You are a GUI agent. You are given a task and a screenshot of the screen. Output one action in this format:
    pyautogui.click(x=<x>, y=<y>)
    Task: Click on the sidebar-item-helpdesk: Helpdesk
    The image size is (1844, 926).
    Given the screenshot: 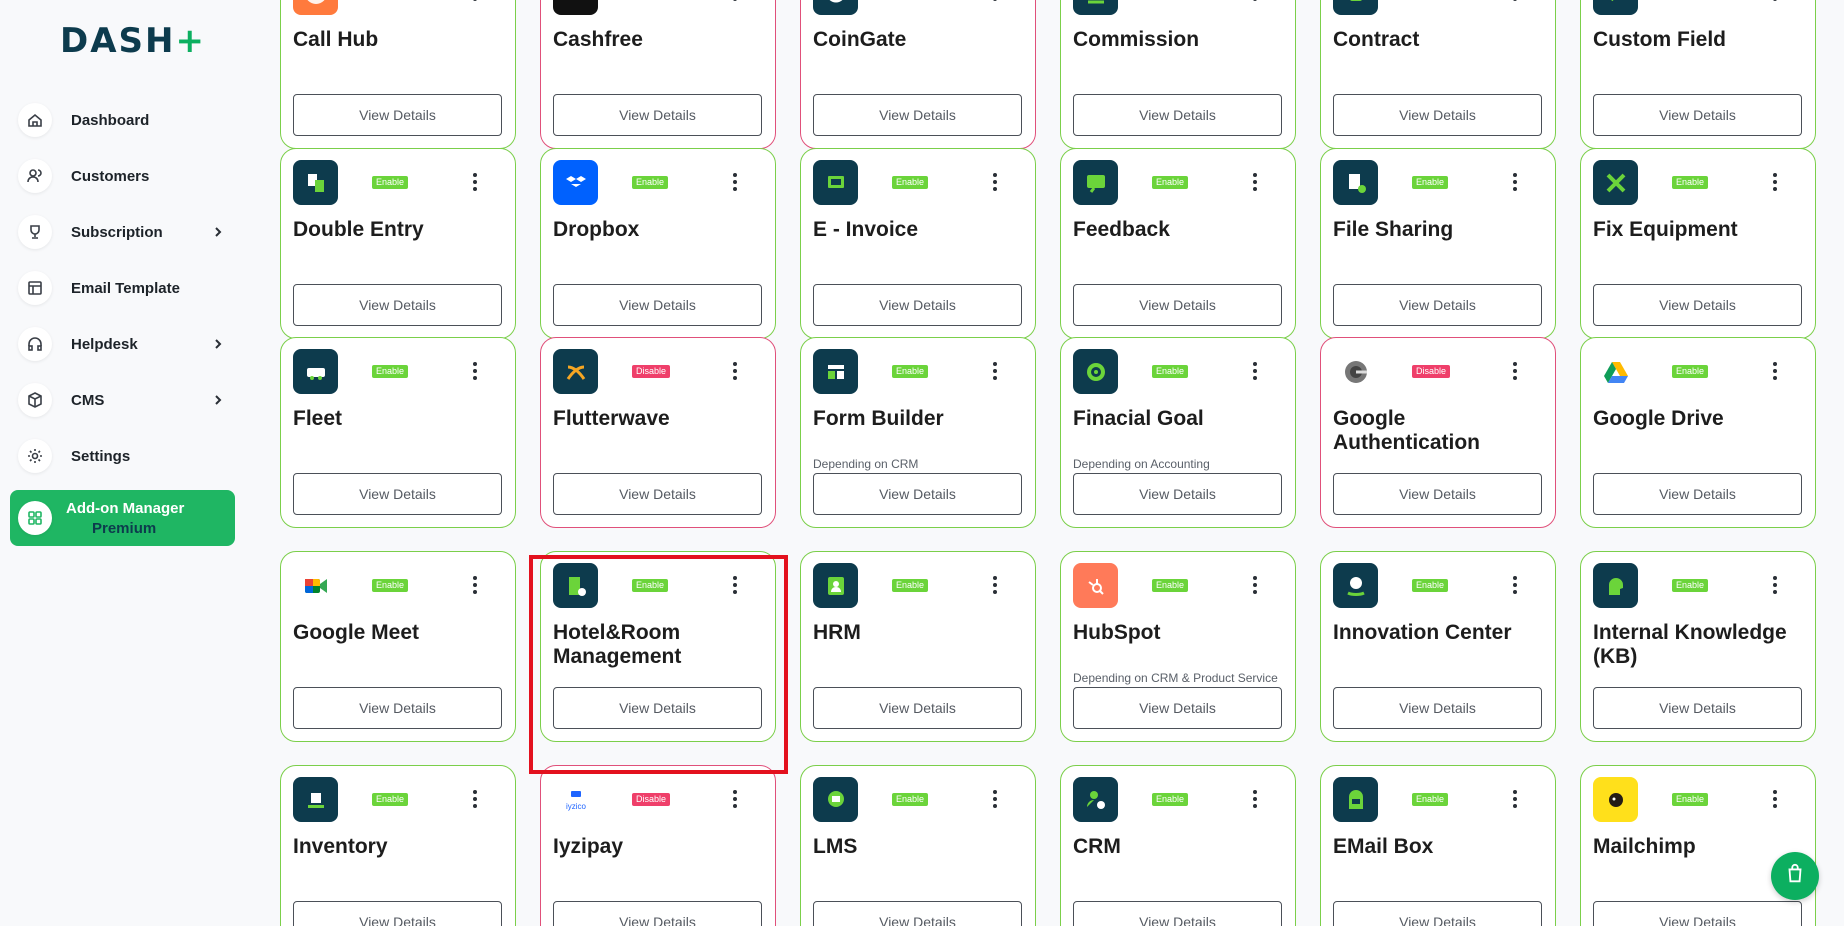 What is the action you would take?
    pyautogui.click(x=123, y=344)
    